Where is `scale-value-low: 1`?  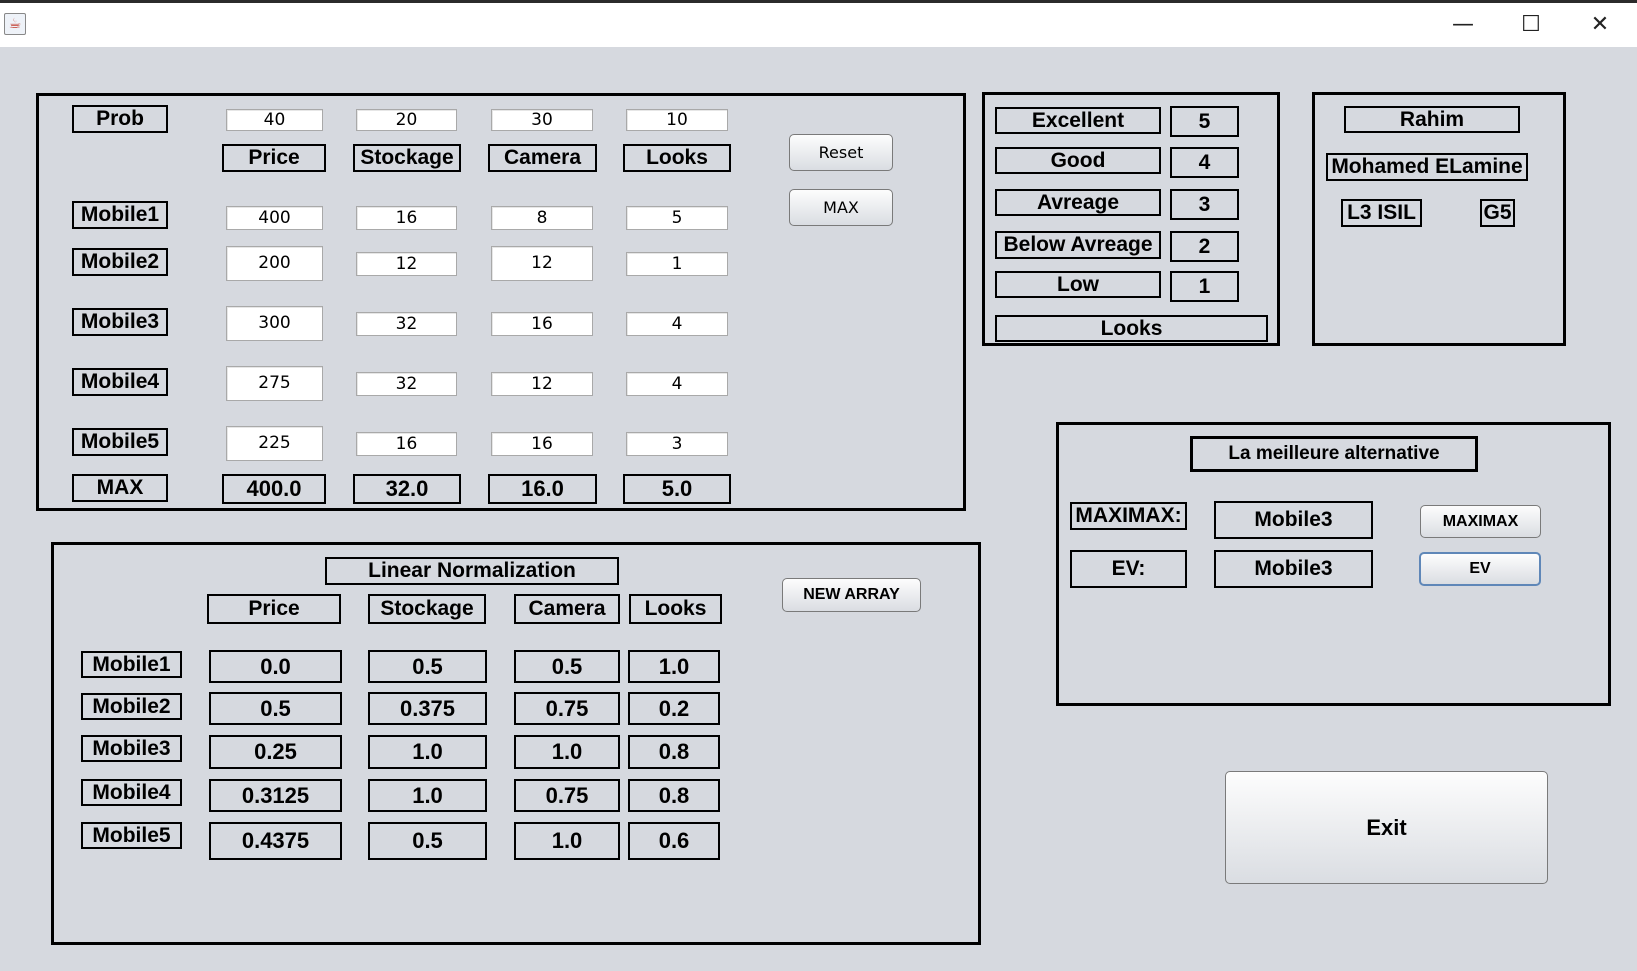 scale-value-low: 1 is located at coordinates (1204, 286).